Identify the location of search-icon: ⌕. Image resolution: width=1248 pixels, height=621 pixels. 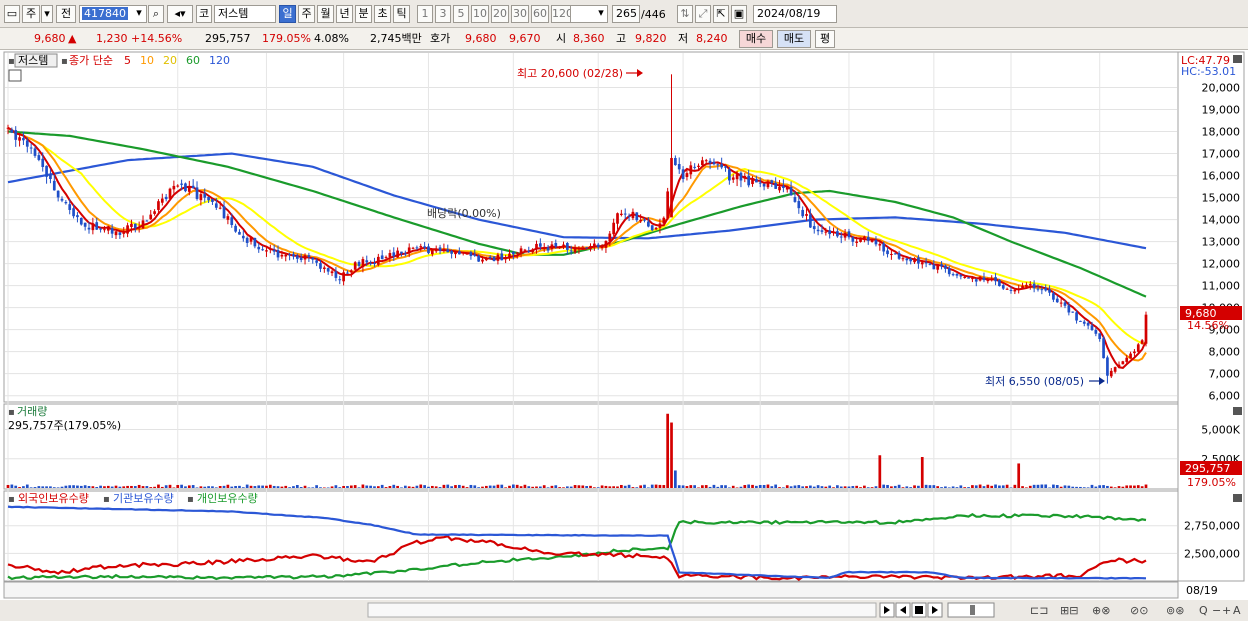
(156, 14).